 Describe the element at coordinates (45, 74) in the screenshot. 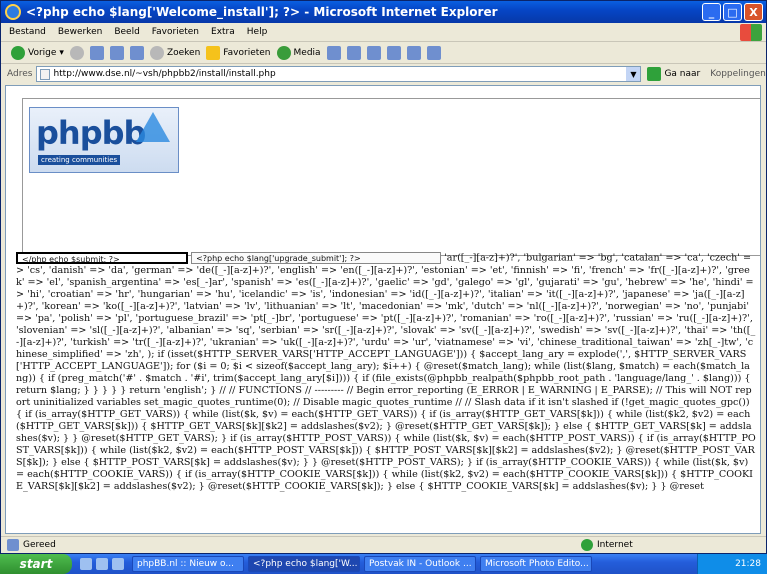

I see `page-icon` at that location.